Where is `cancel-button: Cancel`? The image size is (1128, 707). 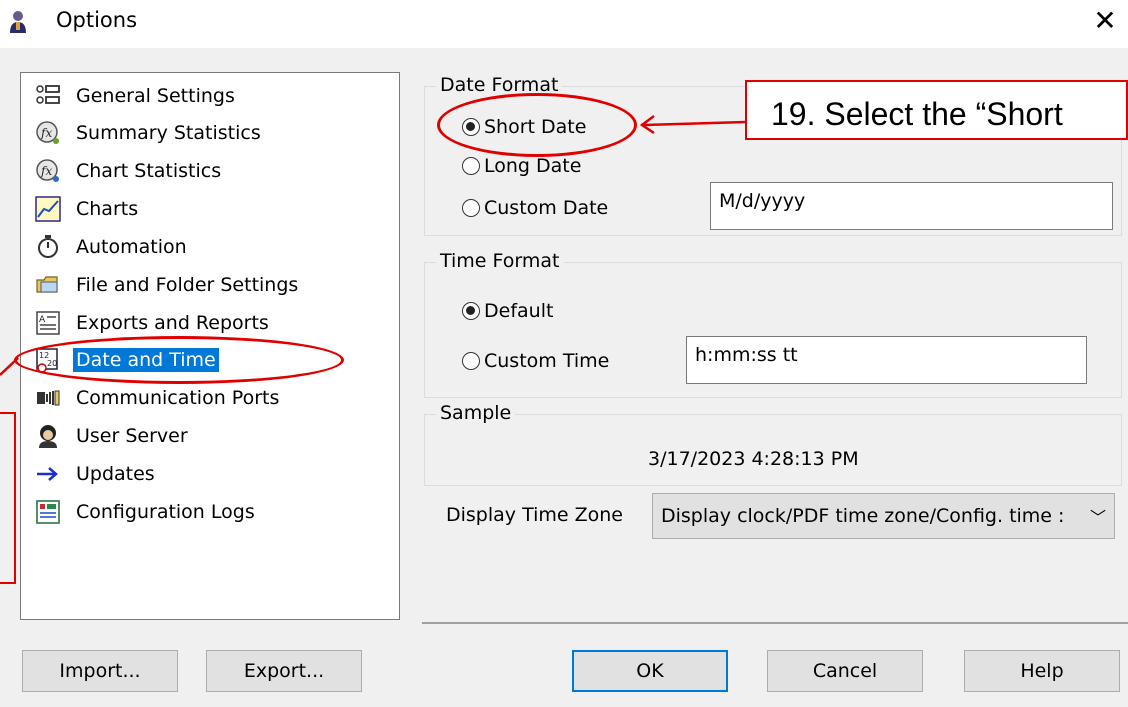 cancel-button: Cancel is located at coordinates (845, 671).